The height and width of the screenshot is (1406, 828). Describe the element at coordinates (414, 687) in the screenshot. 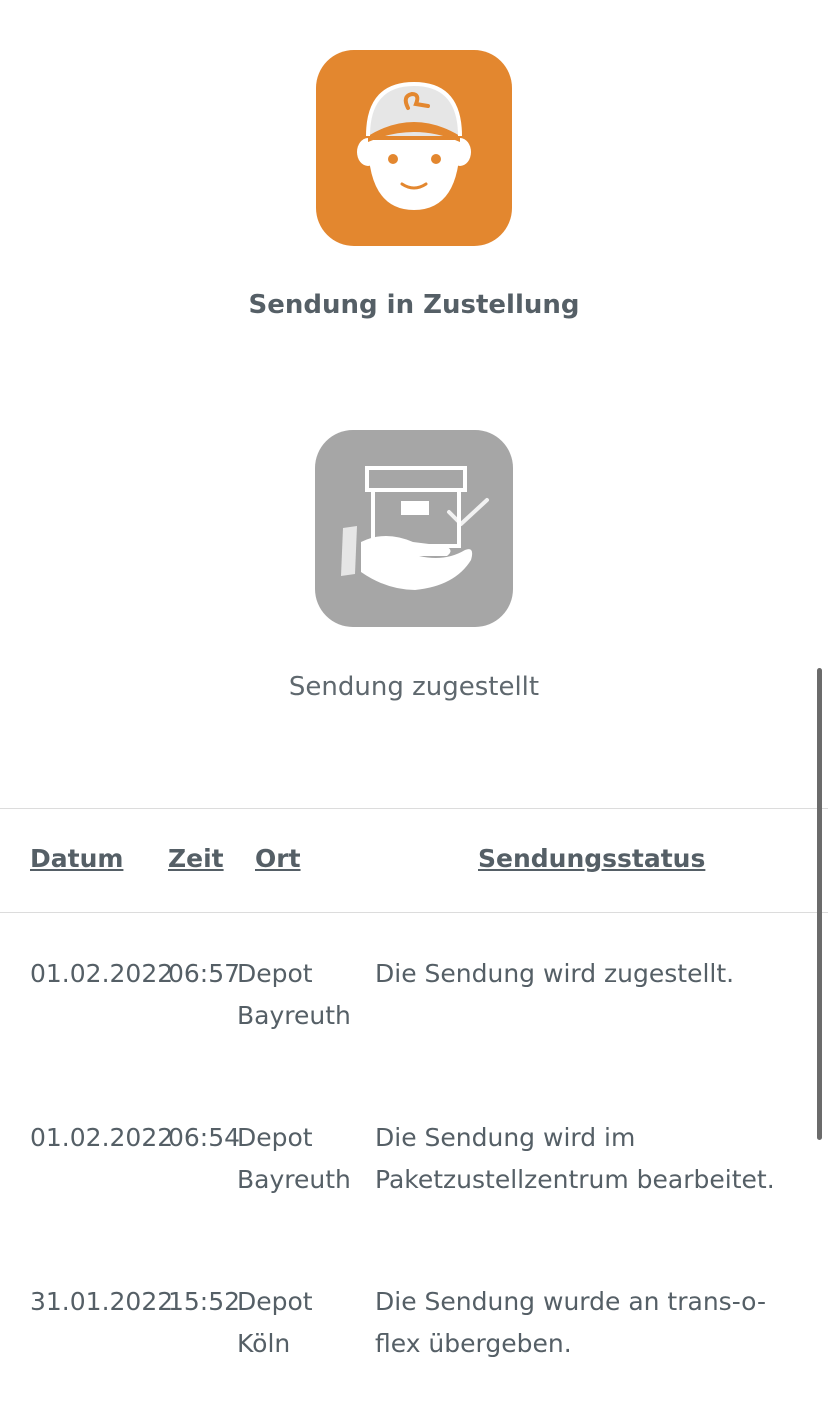

I see `status-step-label-delivered: Sendung zugestellt` at that location.